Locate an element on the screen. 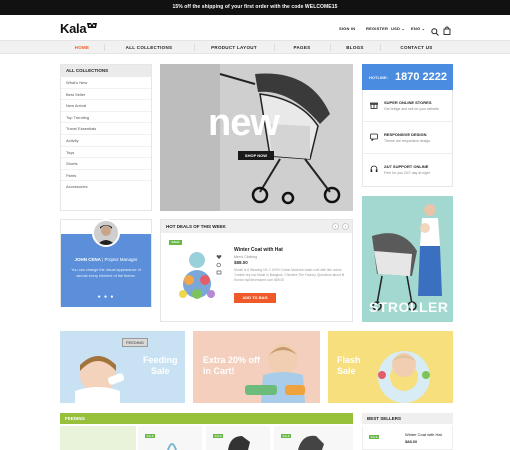 The height and width of the screenshot is (450, 510). best-sellers-header: BEST SELLERS is located at coordinates (407, 418).